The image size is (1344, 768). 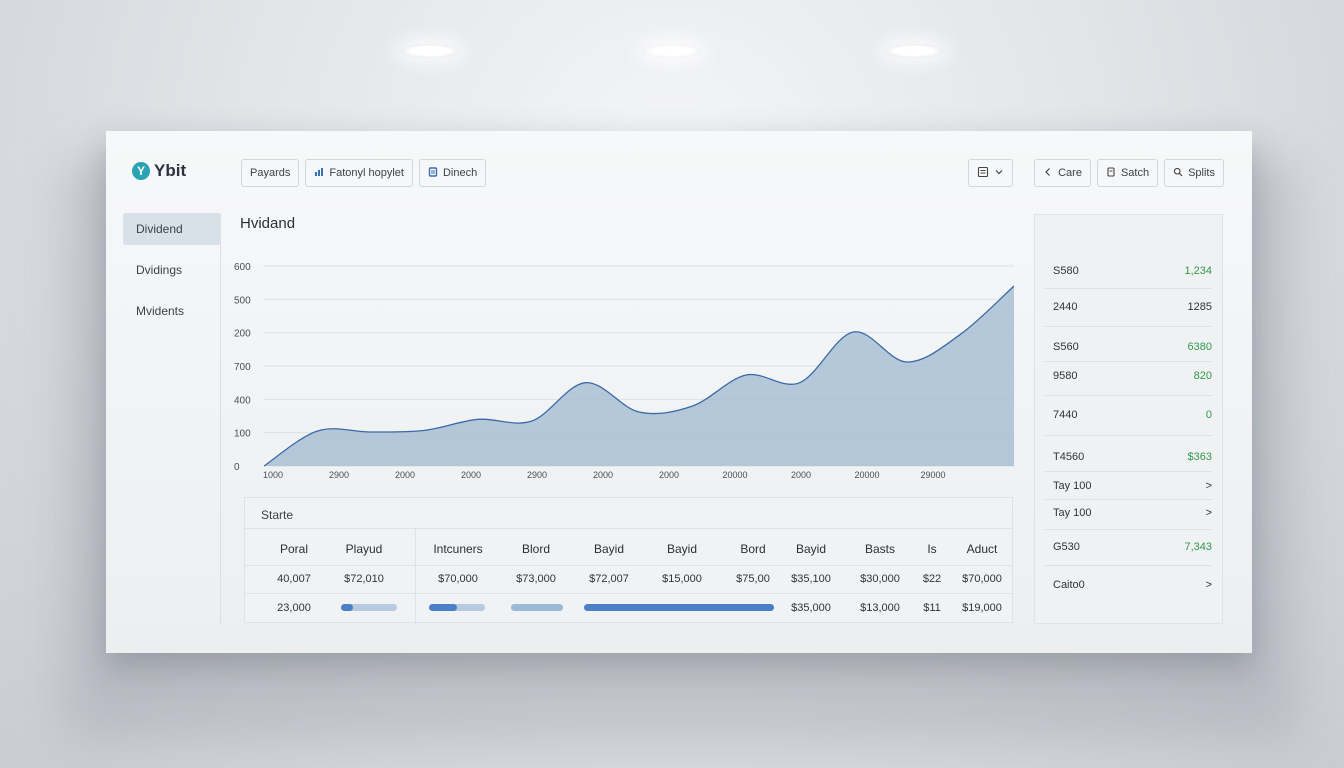 I want to click on table-cell: $73,000, so click(x=536, y=579).